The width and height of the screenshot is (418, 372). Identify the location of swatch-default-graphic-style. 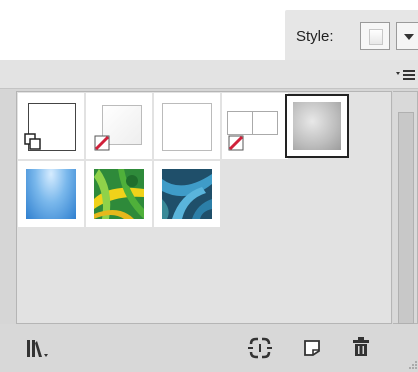
(51, 126).